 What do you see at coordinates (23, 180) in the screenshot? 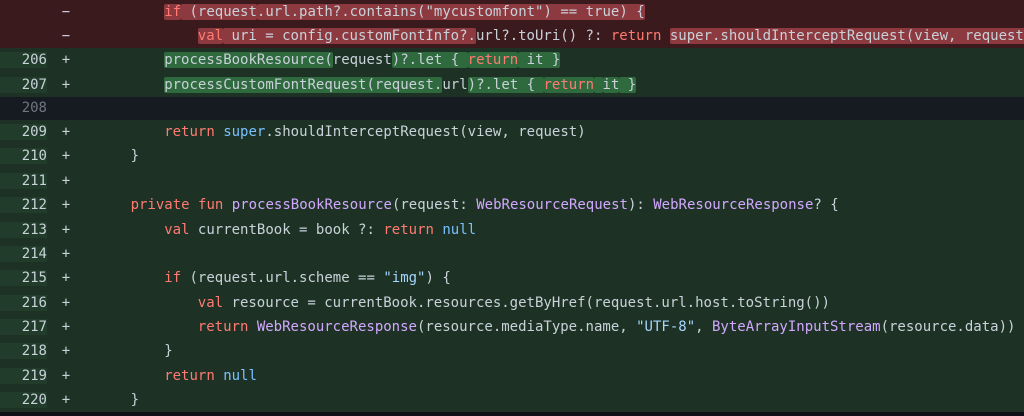
I see `line-number: 211` at bounding box center [23, 180].